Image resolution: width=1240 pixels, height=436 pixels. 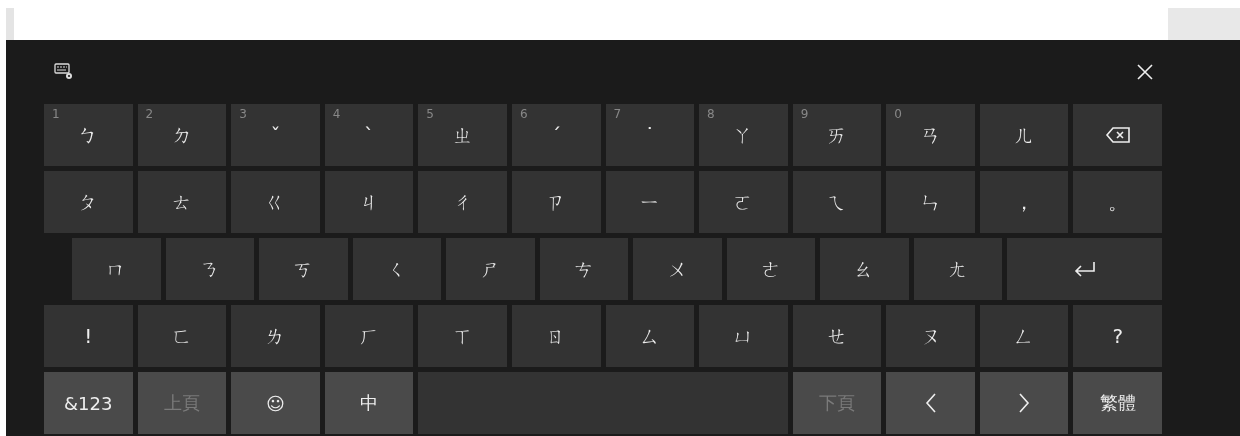 I want to click on key-label: ㄗ, so click(x=556, y=202).